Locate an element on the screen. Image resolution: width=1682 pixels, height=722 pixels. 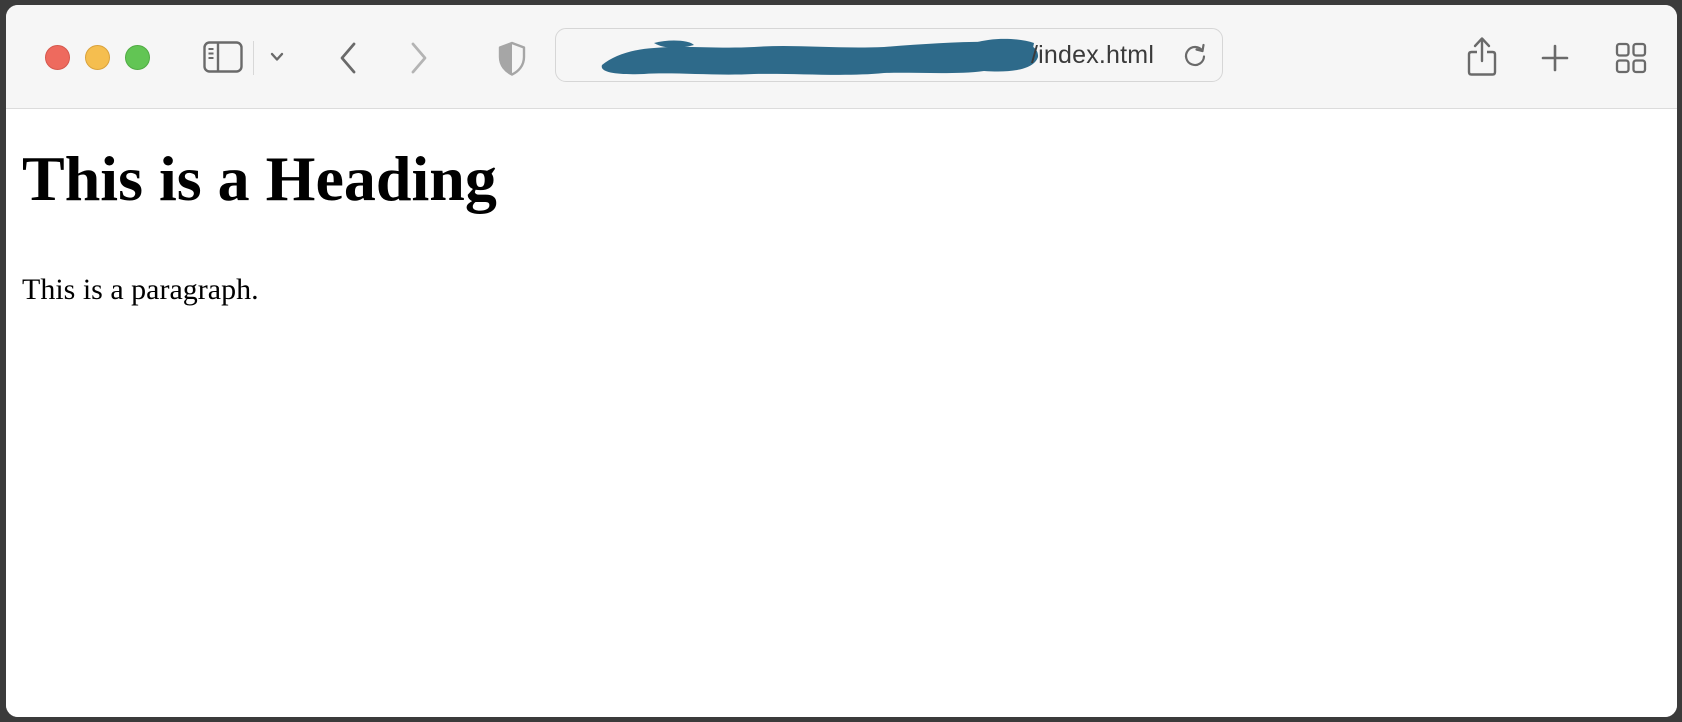
browser-toolbar: /index.html is located at coordinates (841, 57).